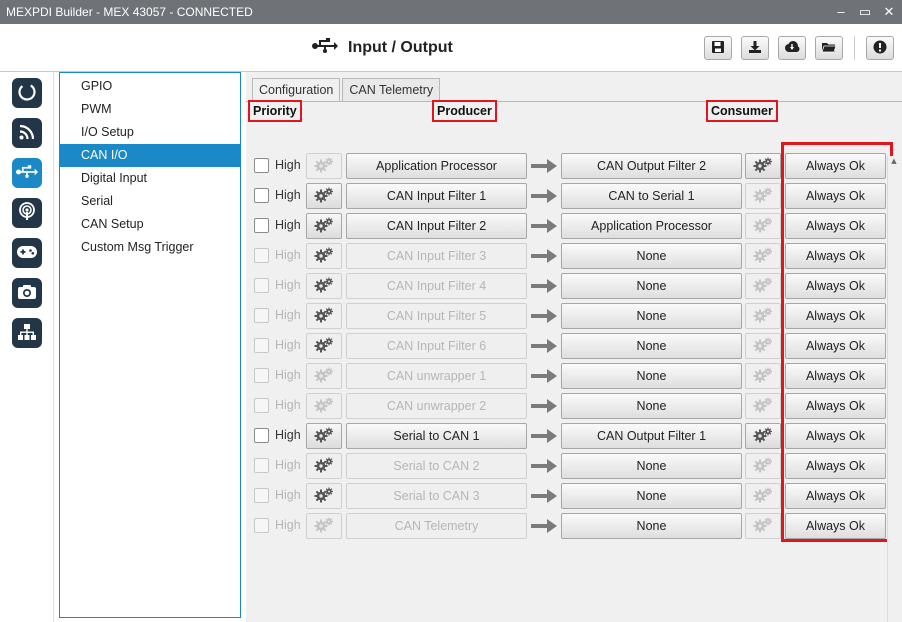 Image resolution: width=902 pixels, height=622 pixels. I want to click on nav-item-pwm: PWM, so click(150, 109).